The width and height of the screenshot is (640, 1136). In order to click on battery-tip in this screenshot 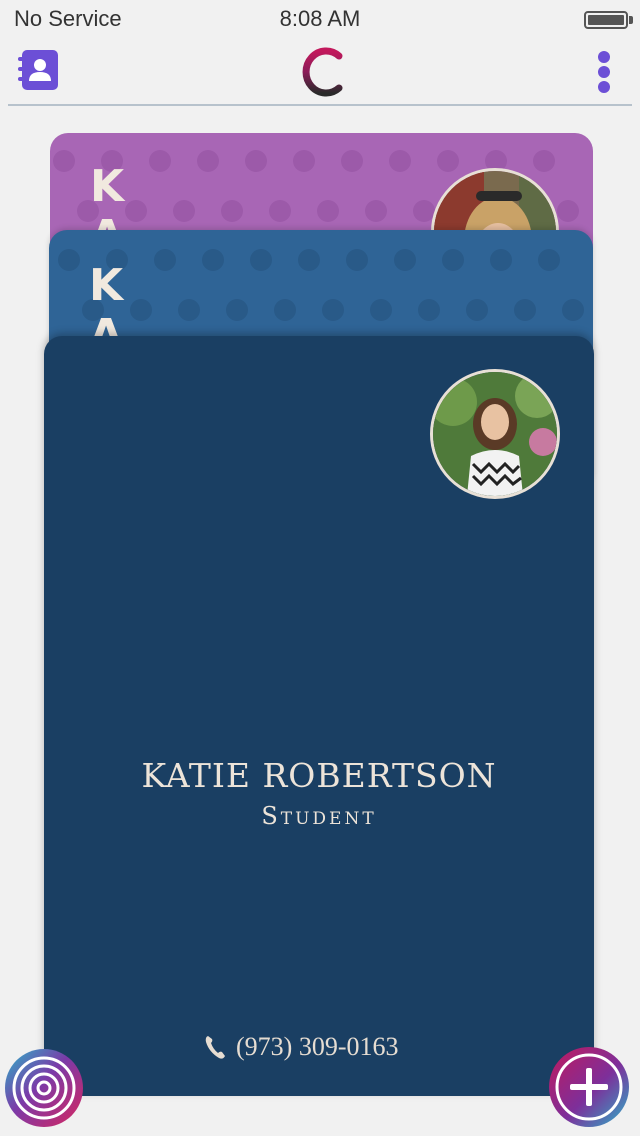, I will do `click(631, 20)`.